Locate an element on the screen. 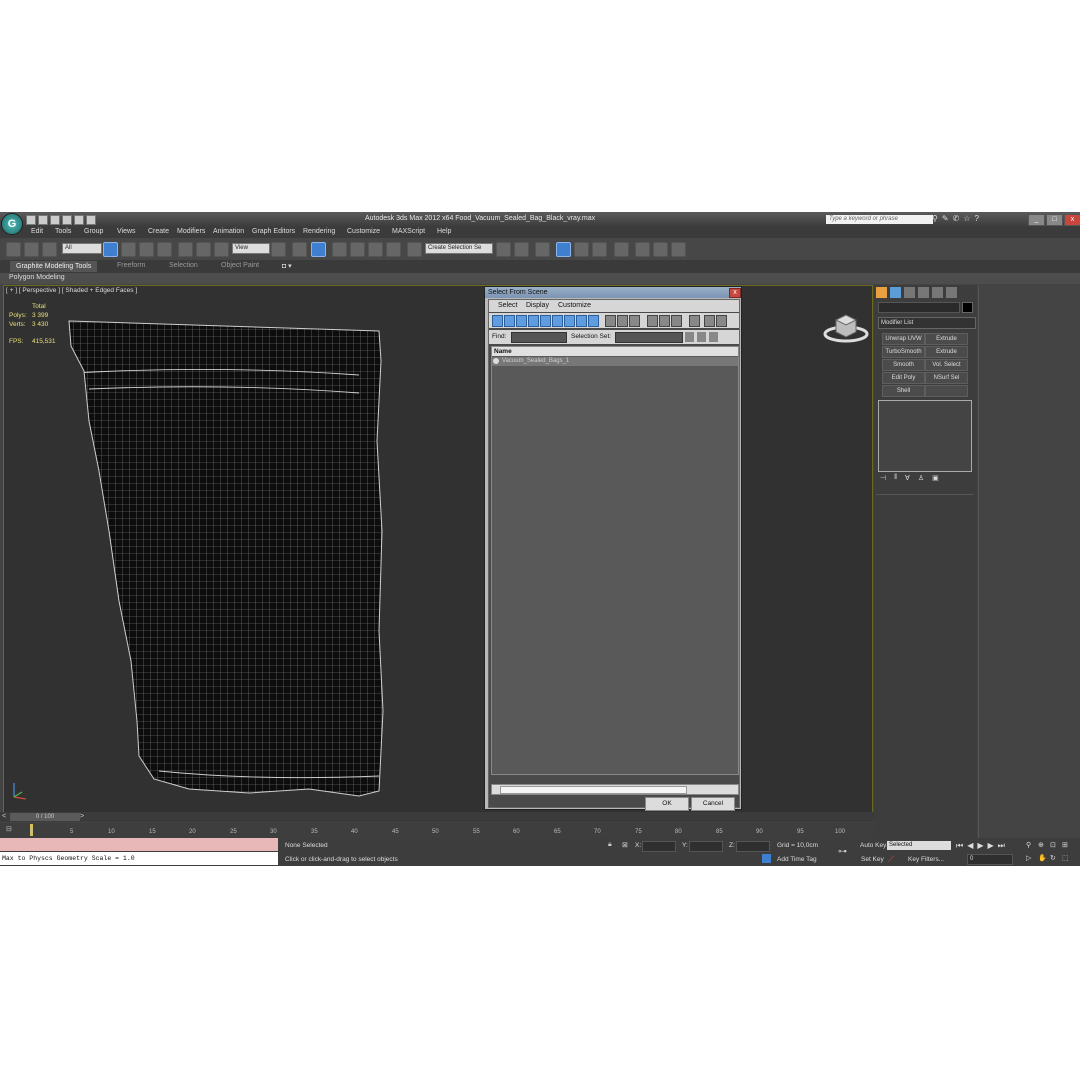 The width and height of the screenshot is (1080, 1080). key-mode-dropdown: Selected is located at coordinates (919, 845).